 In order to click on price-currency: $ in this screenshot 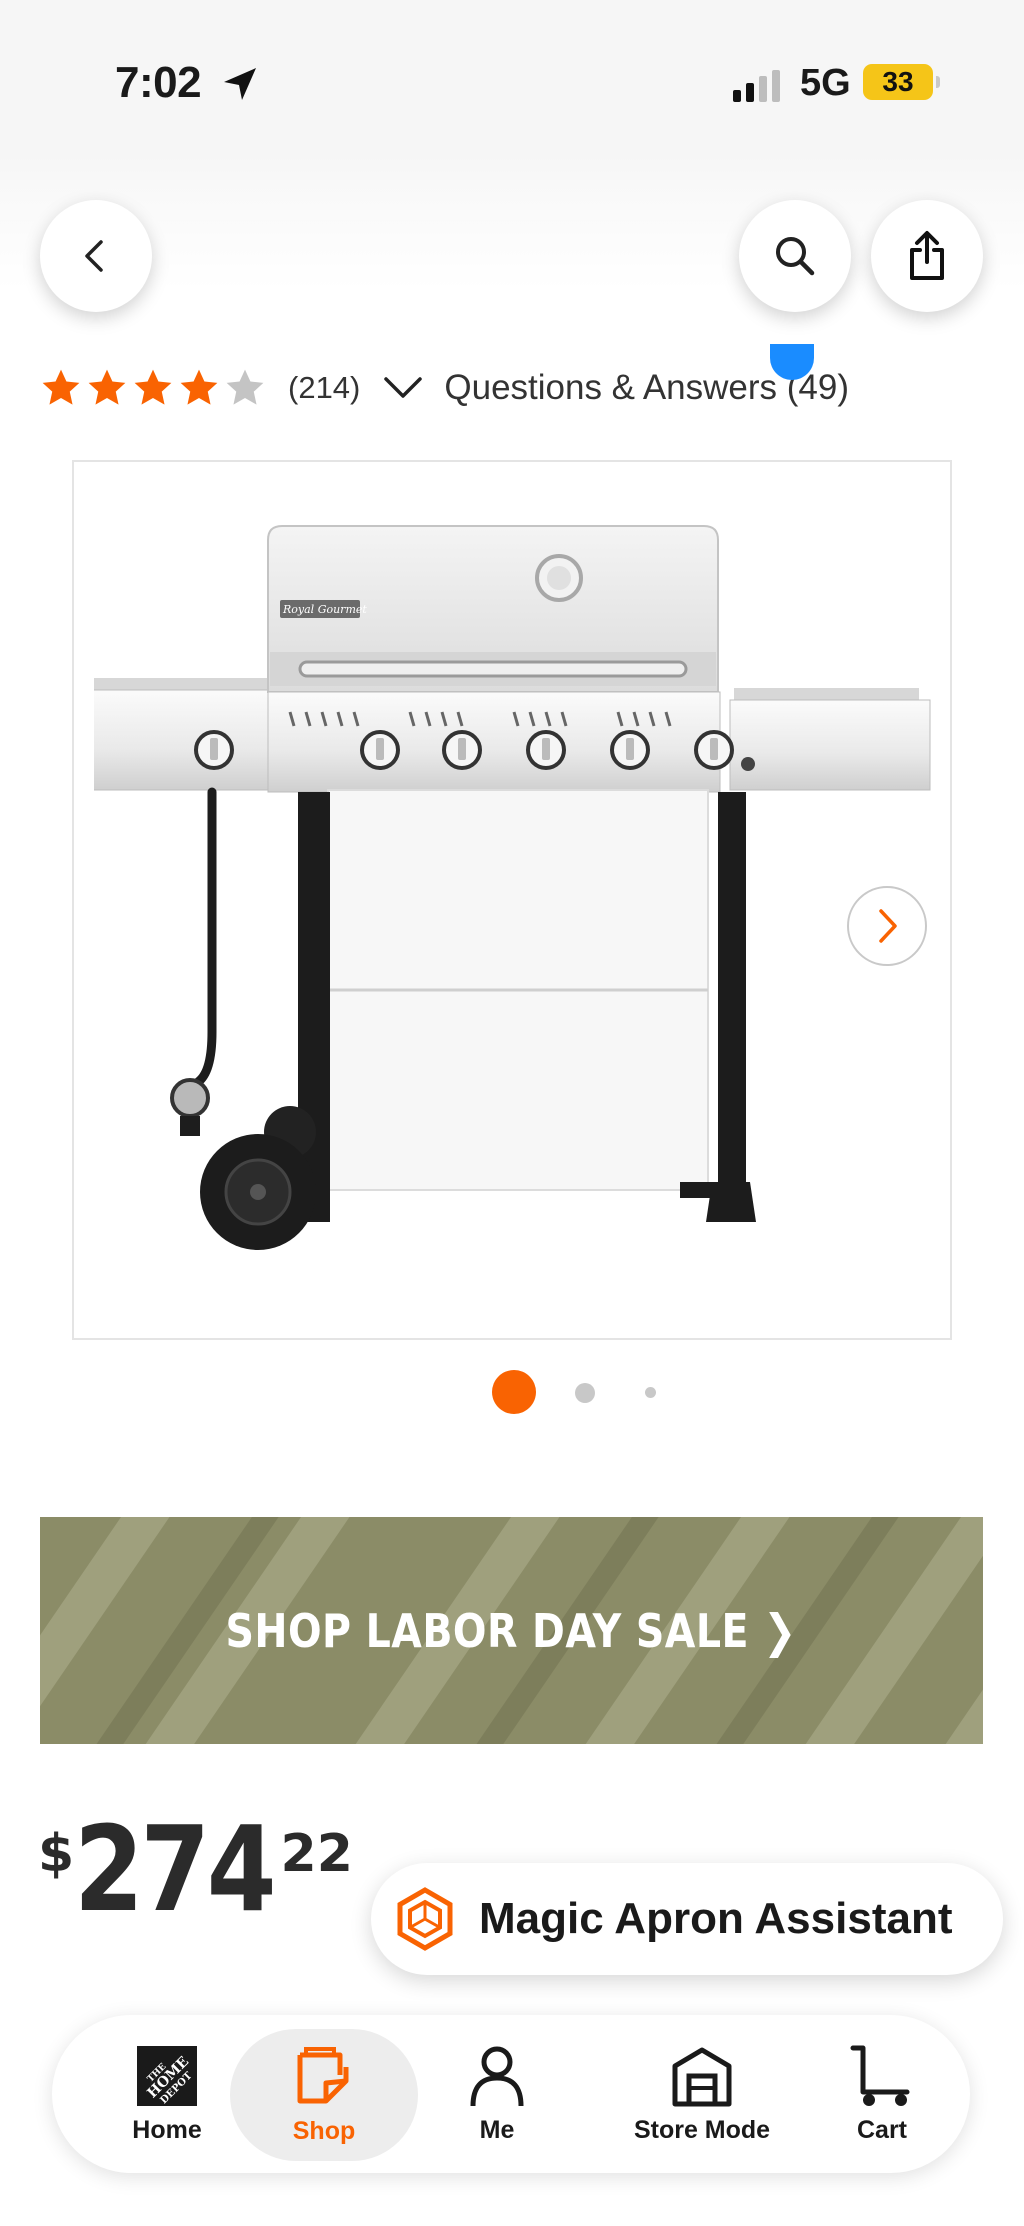, I will do `click(56, 1854)`.